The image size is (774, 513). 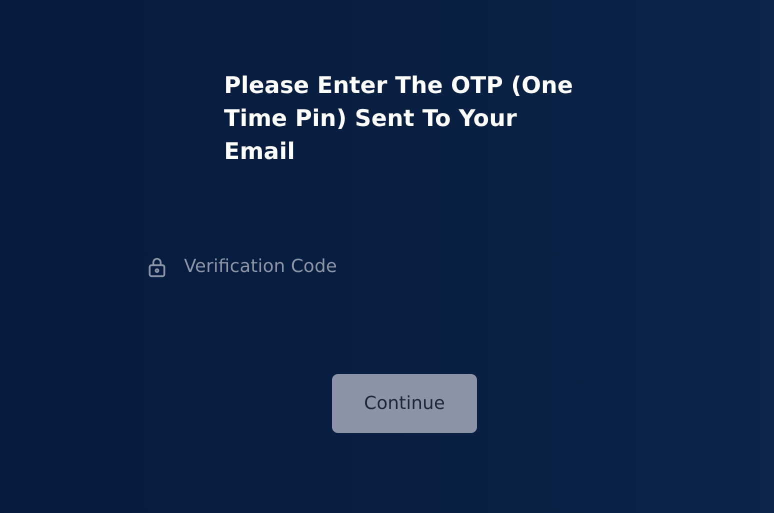 I want to click on page-title: Please Enter The OTP (One Time Pin) Sent To Your Email, so click(x=399, y=119).